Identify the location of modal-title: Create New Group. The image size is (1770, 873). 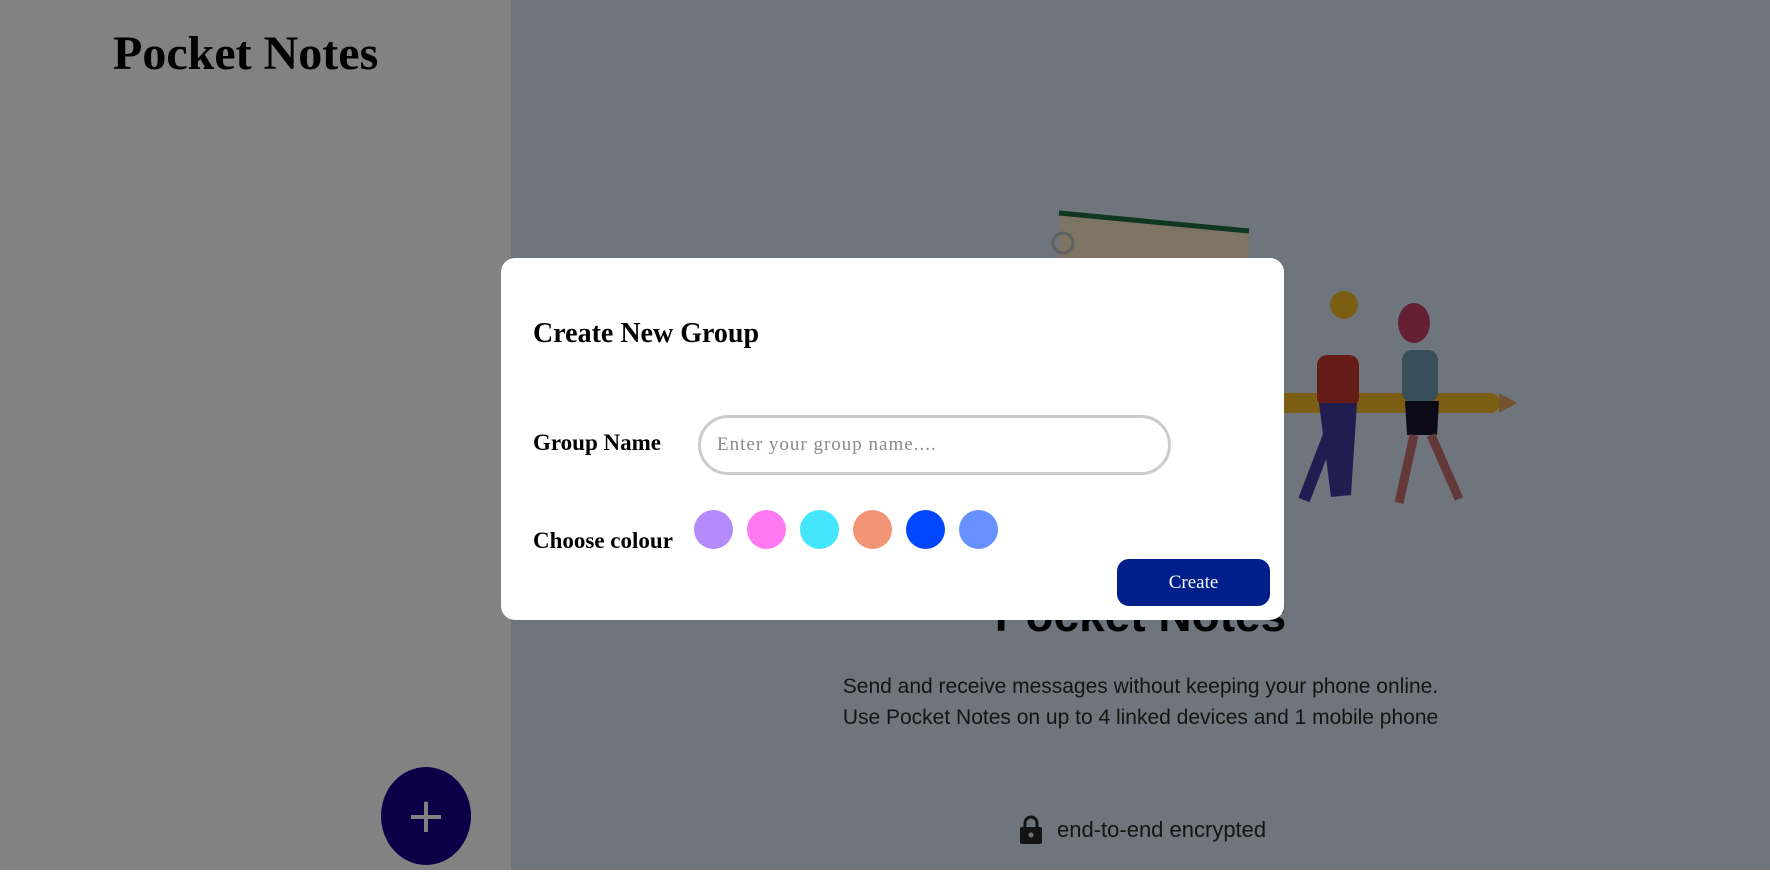
(646, 333).